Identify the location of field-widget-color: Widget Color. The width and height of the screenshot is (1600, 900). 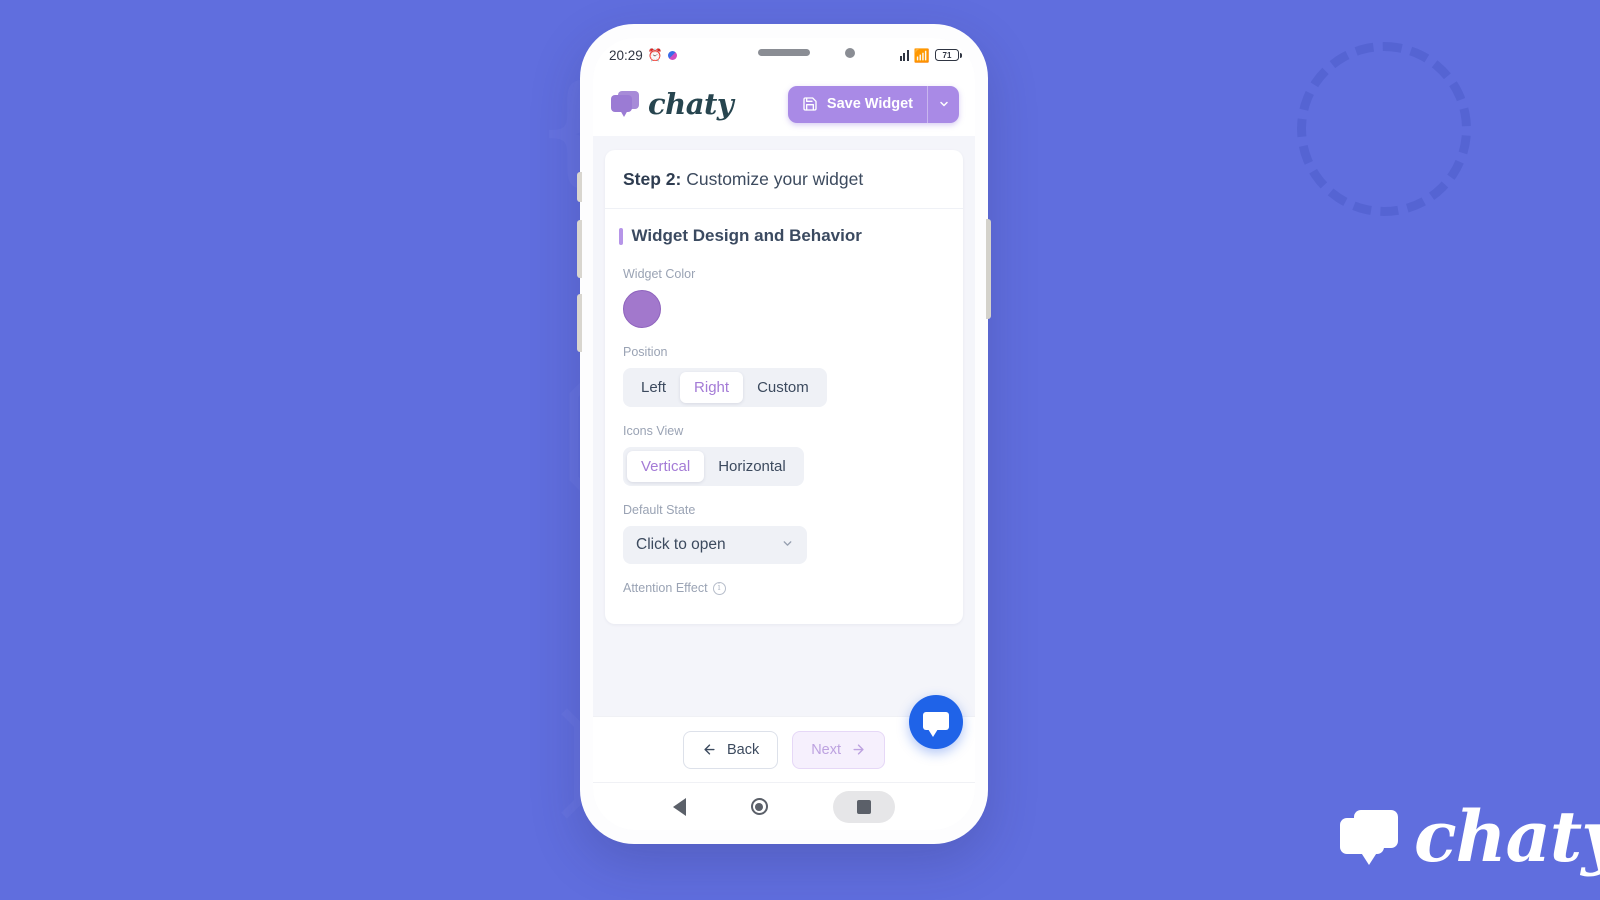
(784, 297).